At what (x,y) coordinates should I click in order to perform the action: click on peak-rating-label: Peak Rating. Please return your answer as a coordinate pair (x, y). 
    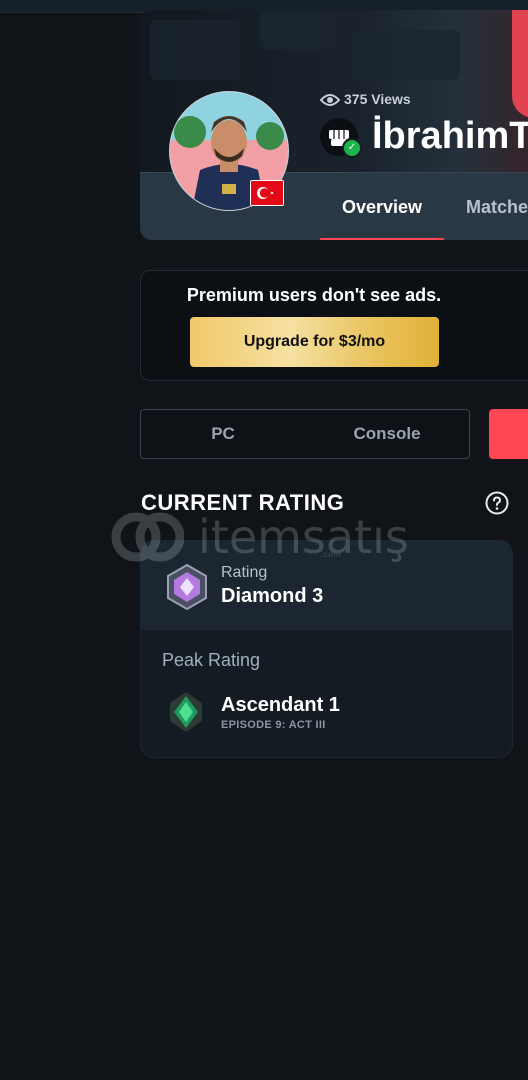
    Looking at the image, I should click on (211, 660).